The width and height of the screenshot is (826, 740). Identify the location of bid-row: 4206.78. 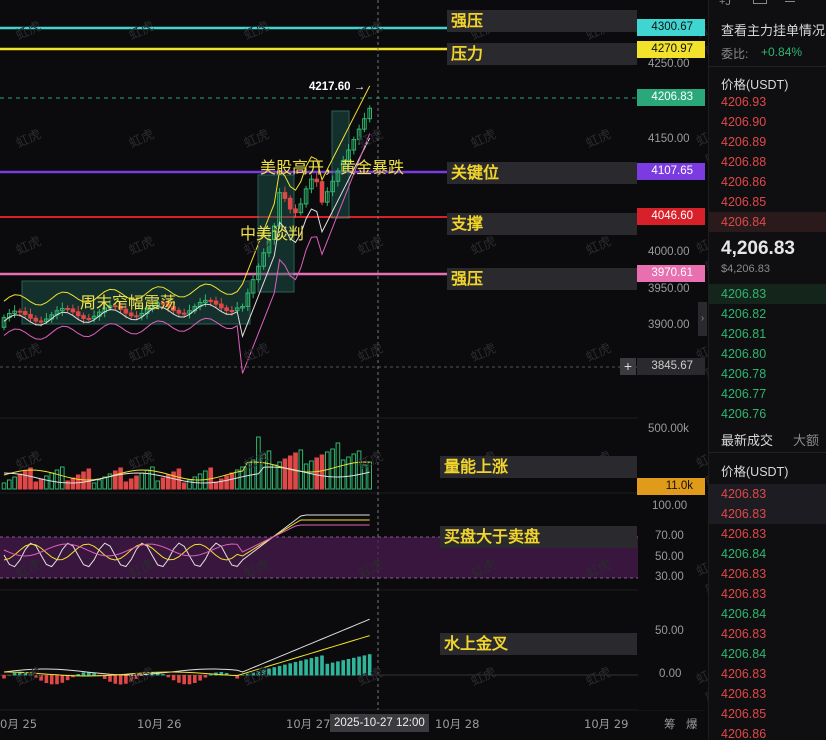
(743, 374).